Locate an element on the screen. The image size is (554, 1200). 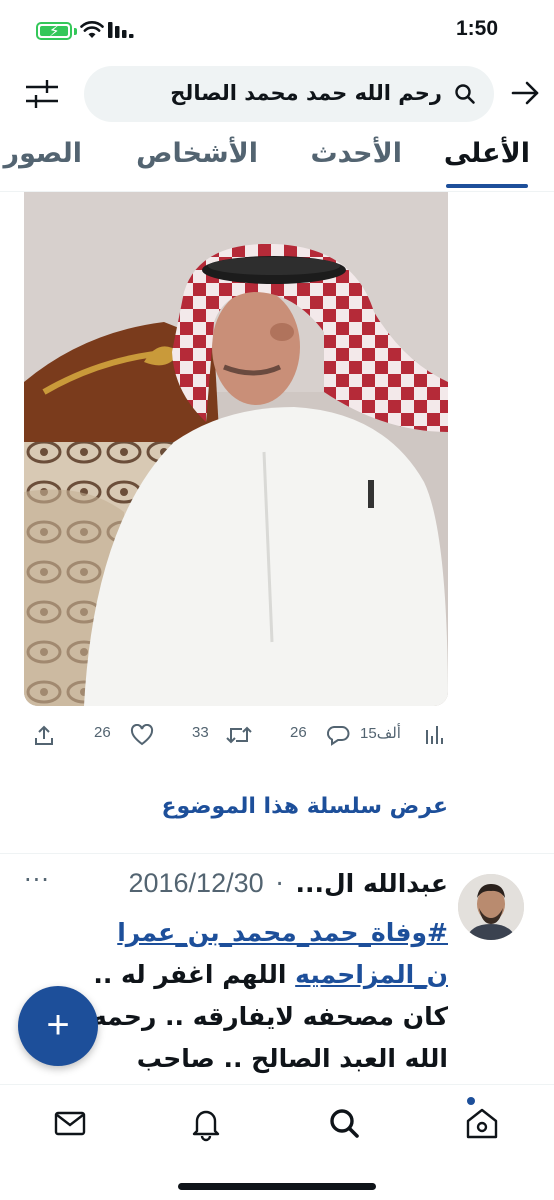
divider is located at coordinates (277, 853).